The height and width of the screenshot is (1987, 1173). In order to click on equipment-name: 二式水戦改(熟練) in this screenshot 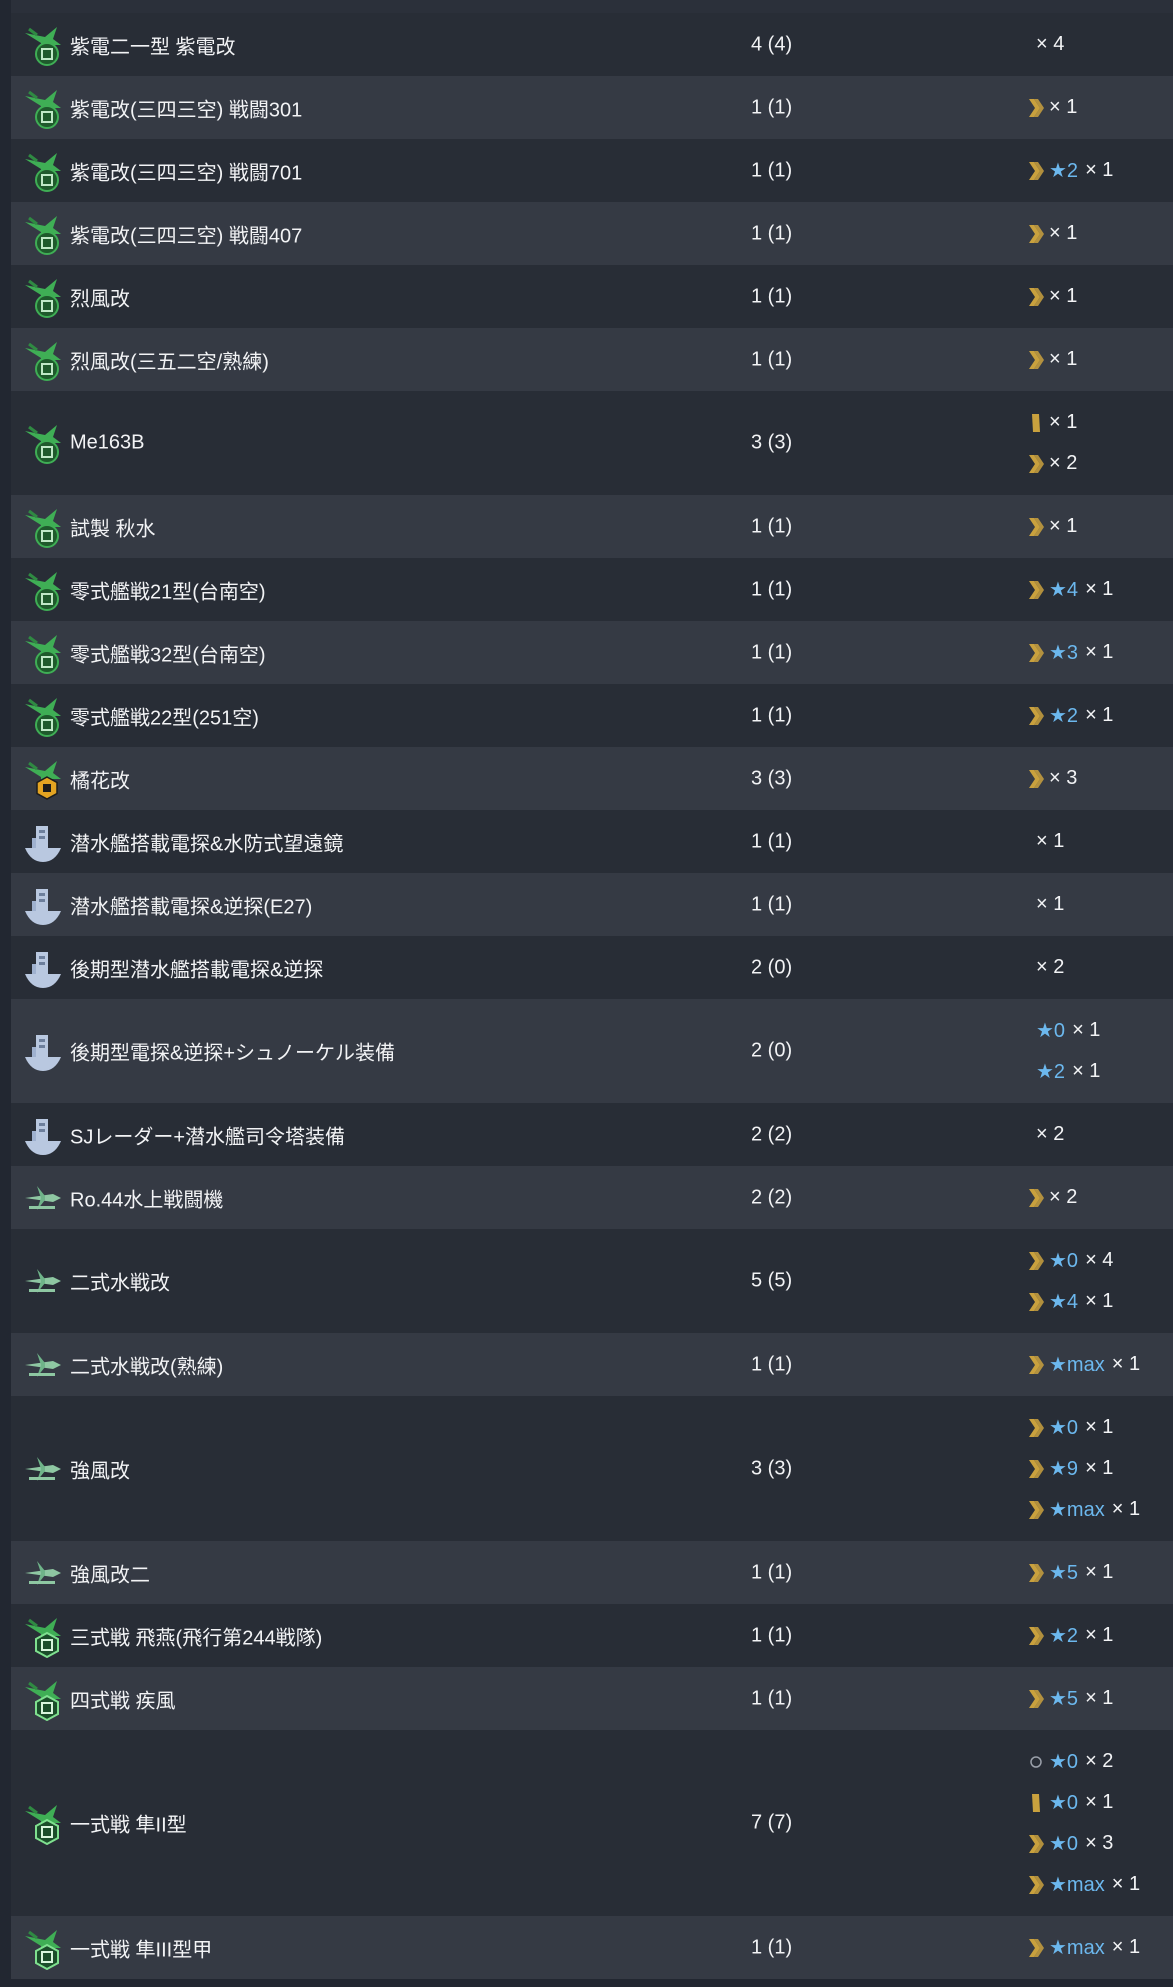, I will do `click(146, 1364)`.